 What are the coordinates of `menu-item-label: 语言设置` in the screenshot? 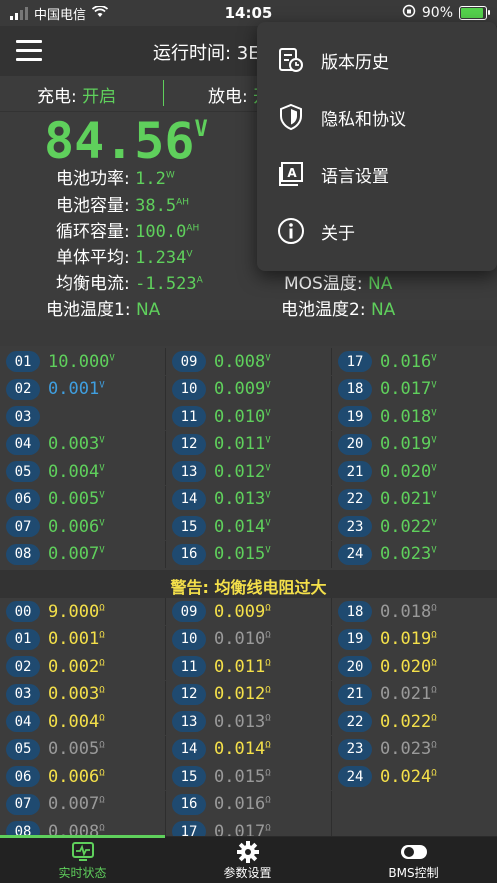 It's located at (355, 176).